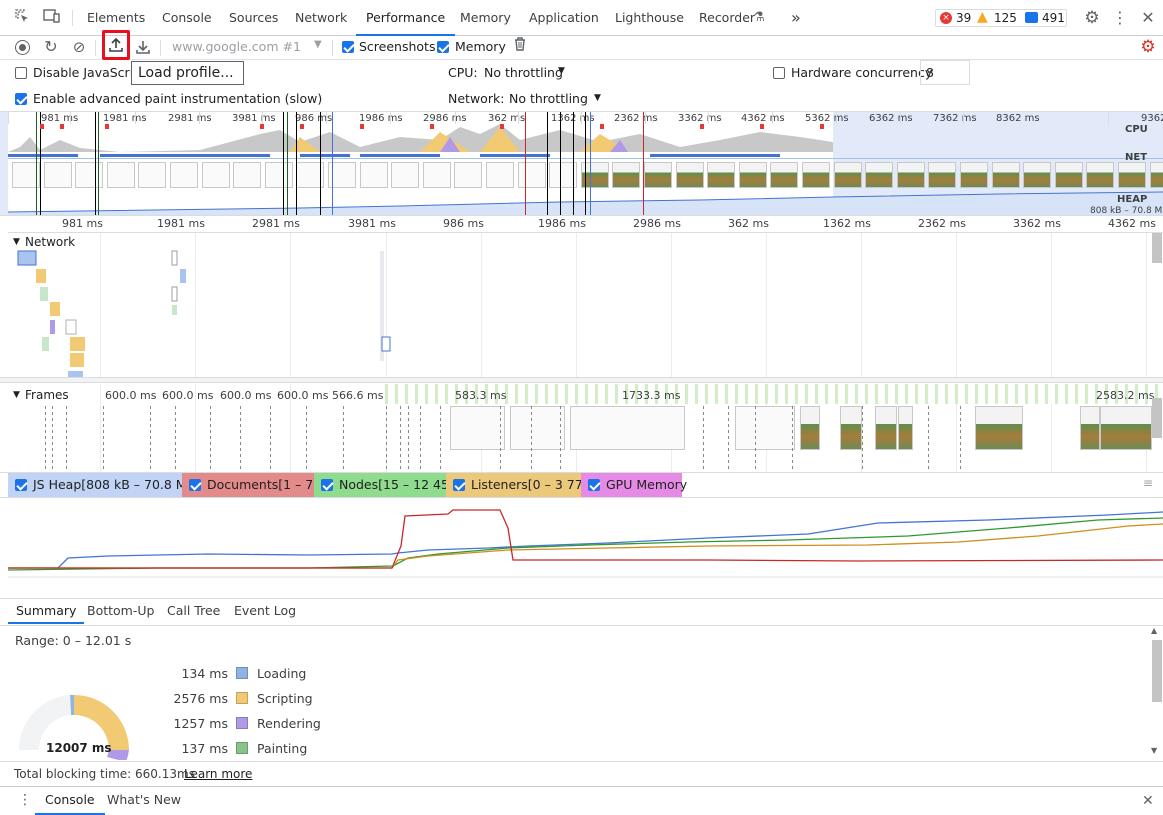 This screenshot has width=1163, height=815. I want to click on tab-console: Console, so click(187, 18).